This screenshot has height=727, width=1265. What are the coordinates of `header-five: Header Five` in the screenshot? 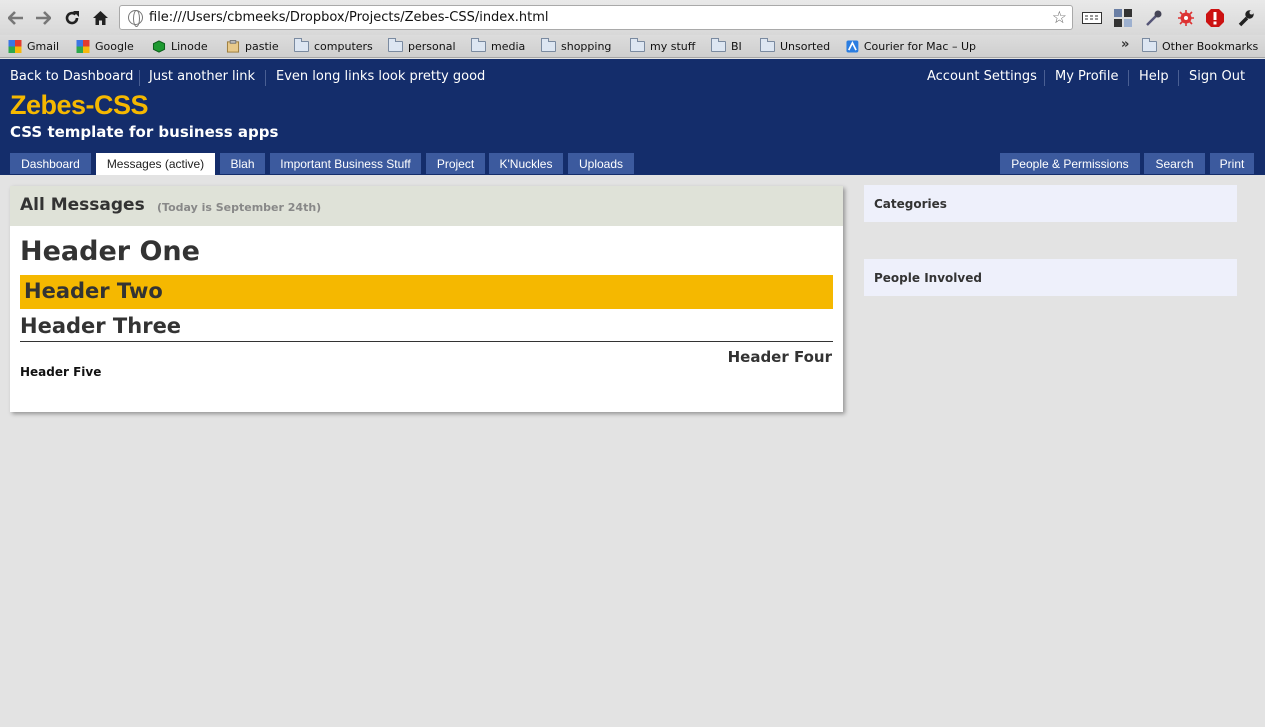 It's located at (61, 372).